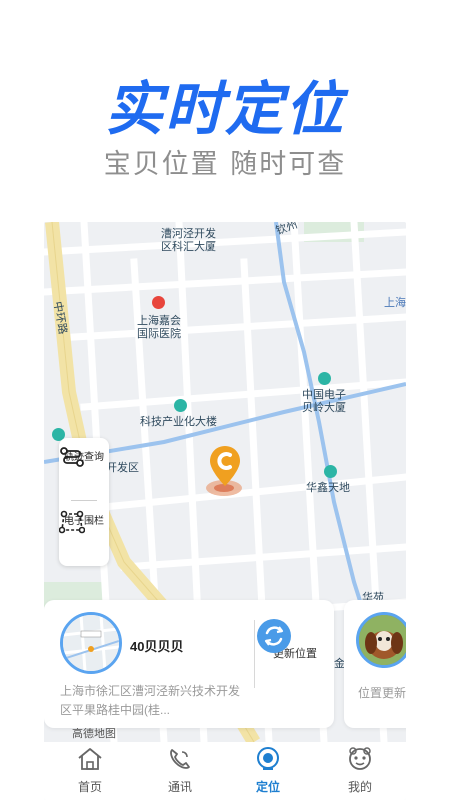  Describe the element at coordinates (180, 762) in the screenshot. I see `phone-icon` at that location.